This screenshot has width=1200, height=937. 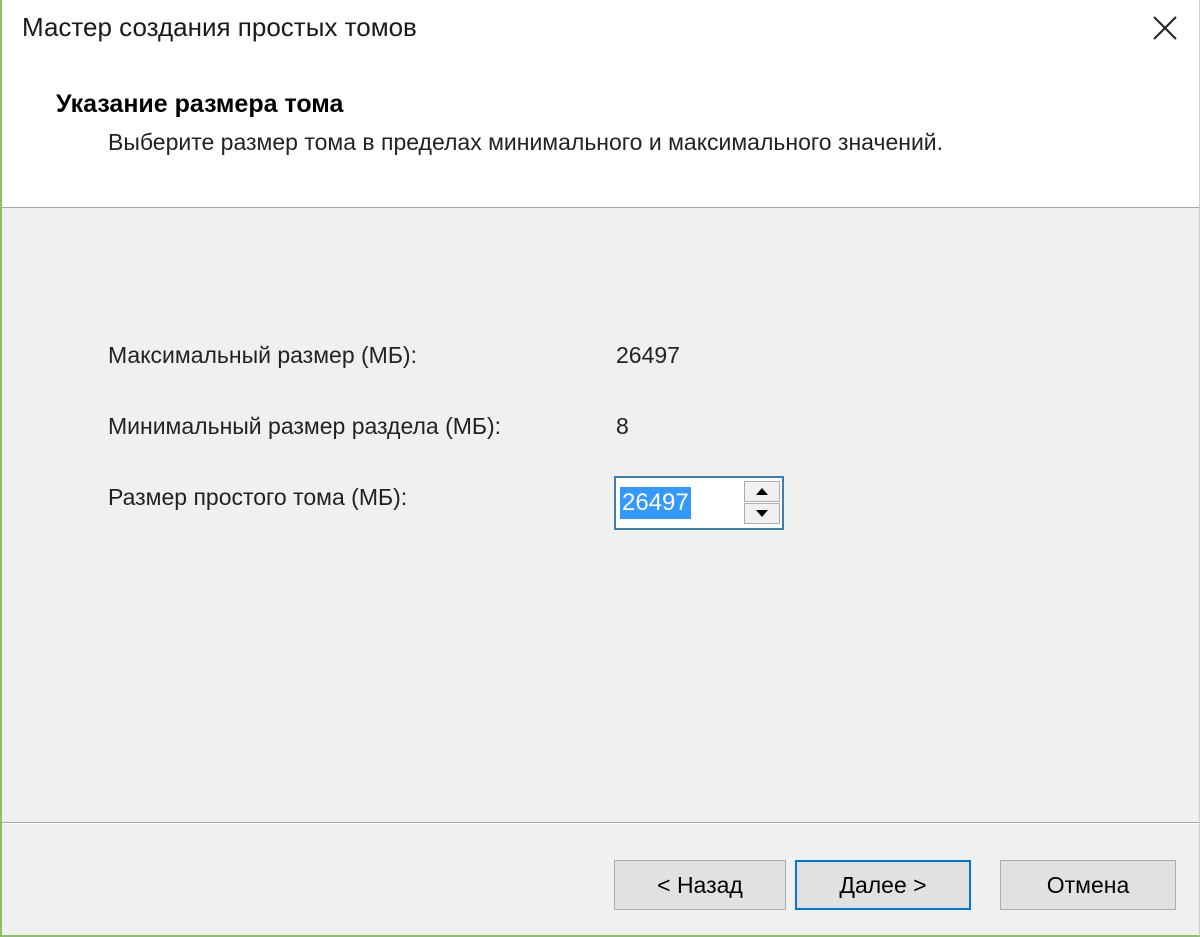 I want to click on back-button: < Назад, so click(x=700, y=885).